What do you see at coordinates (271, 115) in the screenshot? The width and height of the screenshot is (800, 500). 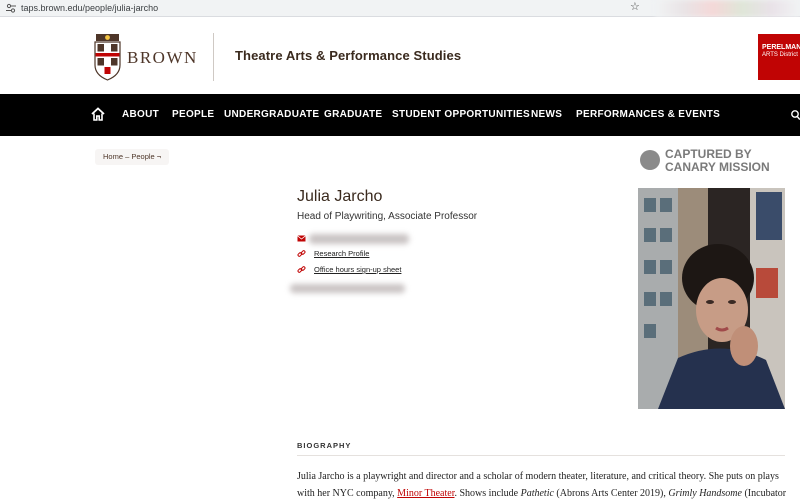 I see `nav-undergraduate: UNDERGRADUATE` at bounding box center [271, 115].